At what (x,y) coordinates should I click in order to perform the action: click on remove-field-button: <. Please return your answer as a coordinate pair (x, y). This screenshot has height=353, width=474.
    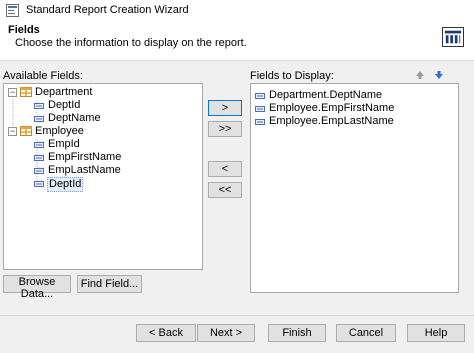
    Looking at the image, I should click on (225, 169).